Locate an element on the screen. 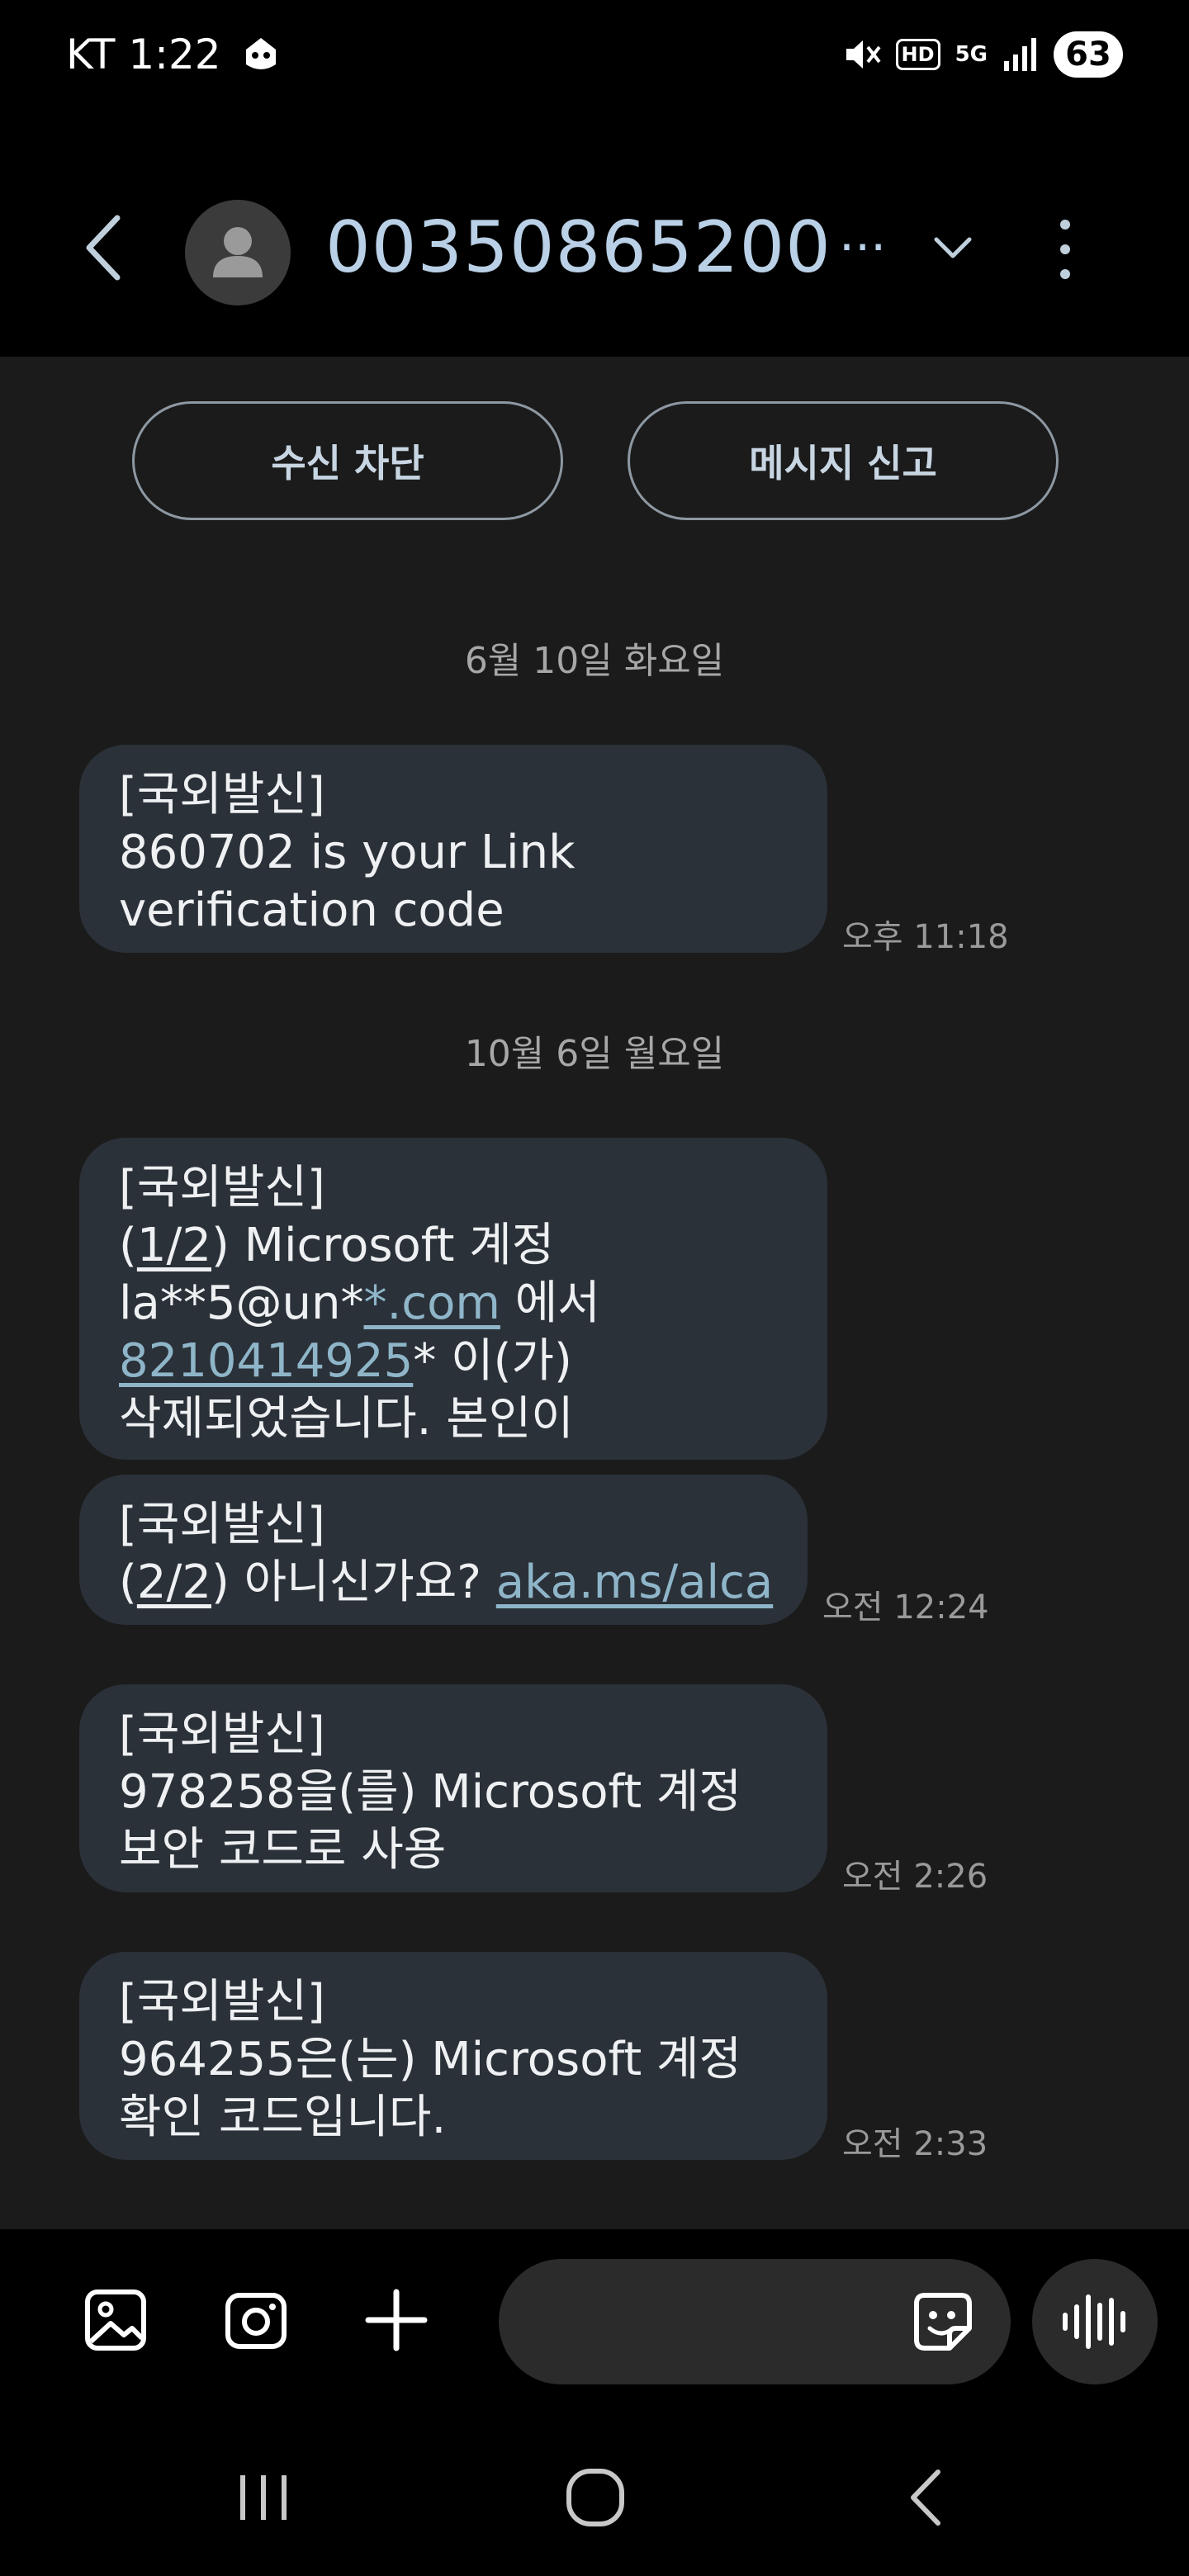 This screenshot has height=2576, width=1189. chevron-down-icon is located at coordinates (953, 247).